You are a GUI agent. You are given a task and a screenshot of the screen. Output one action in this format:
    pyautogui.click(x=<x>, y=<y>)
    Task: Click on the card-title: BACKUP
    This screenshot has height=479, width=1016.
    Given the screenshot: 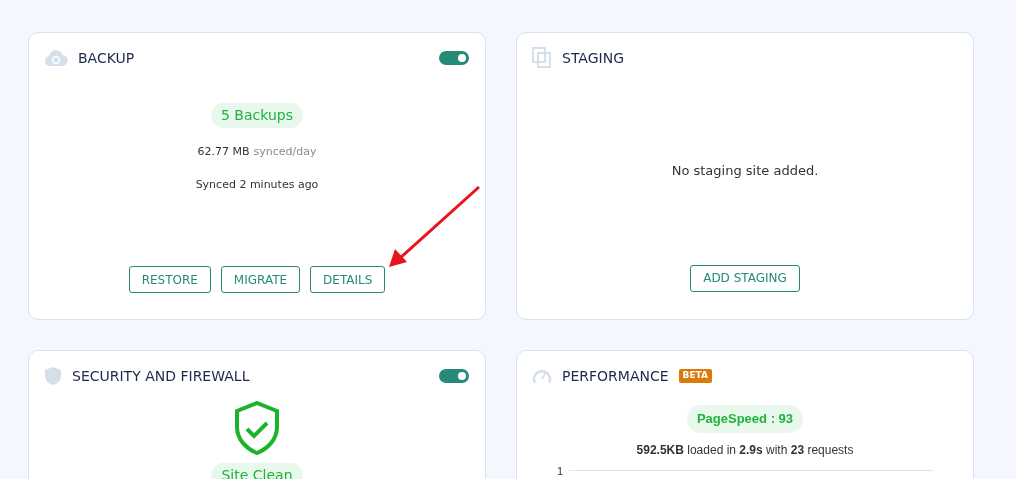 What is the action you would take?
    pyautogui.click(x=106, y=58)
    